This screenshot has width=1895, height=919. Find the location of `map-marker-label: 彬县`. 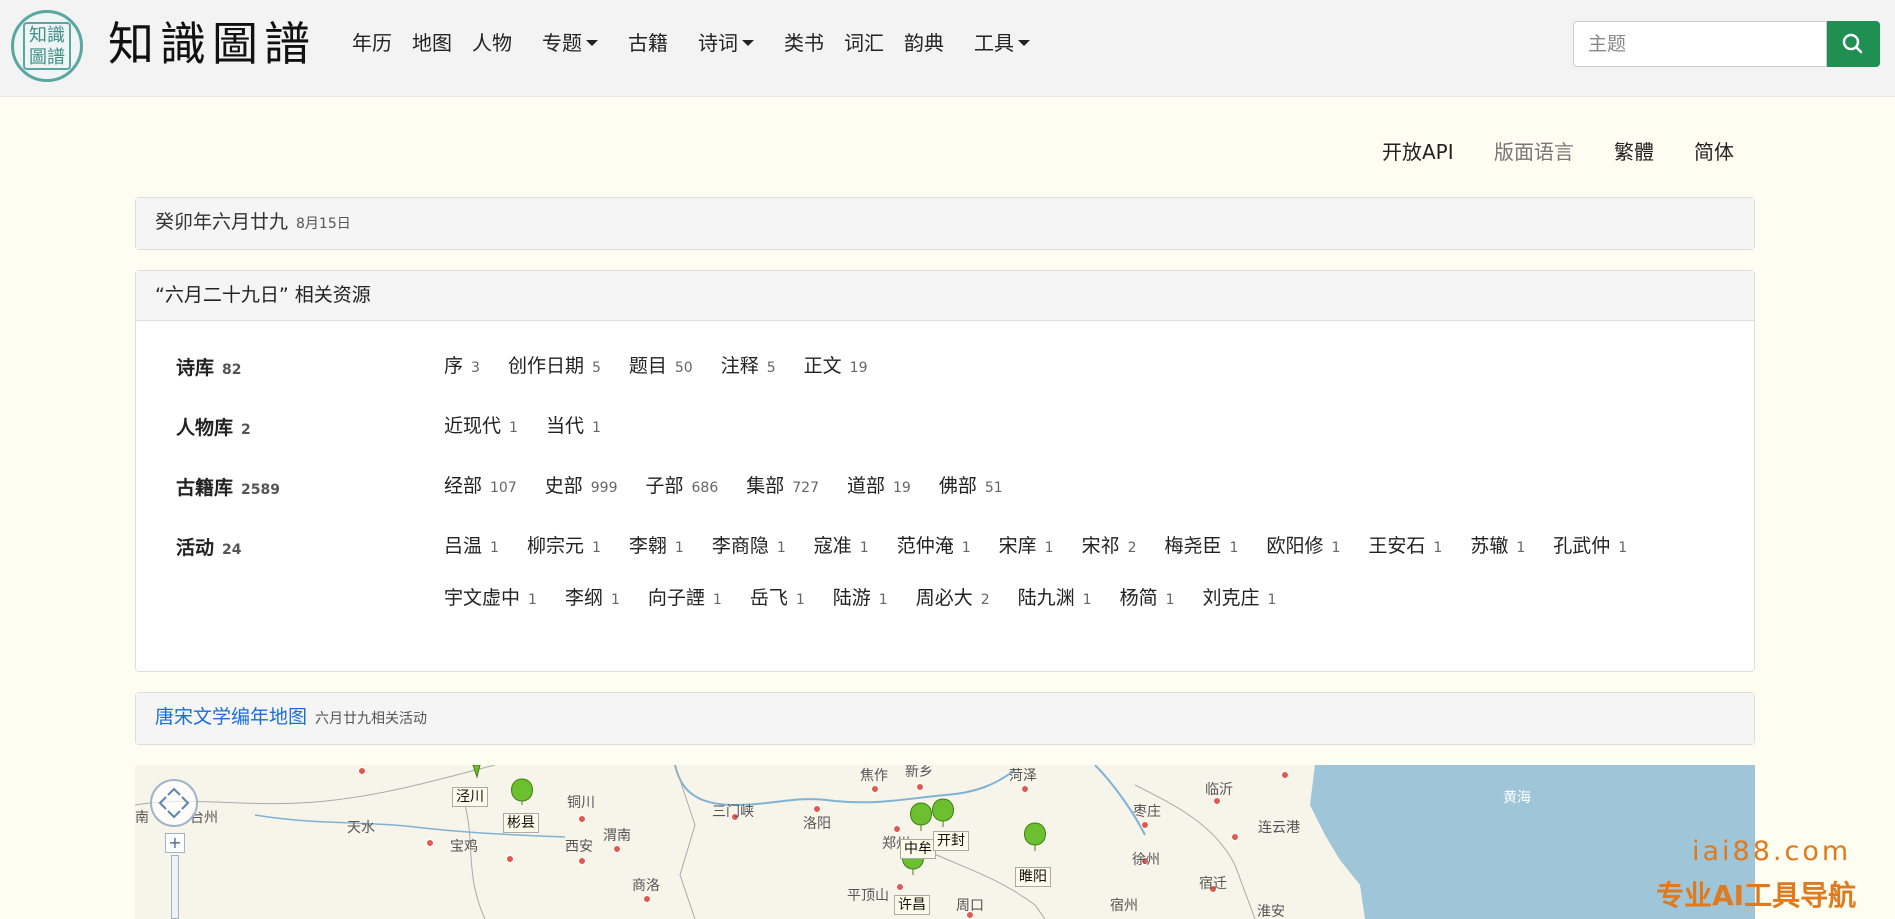

map-marker-label: 彬县 is located at coordinates (521, 823).